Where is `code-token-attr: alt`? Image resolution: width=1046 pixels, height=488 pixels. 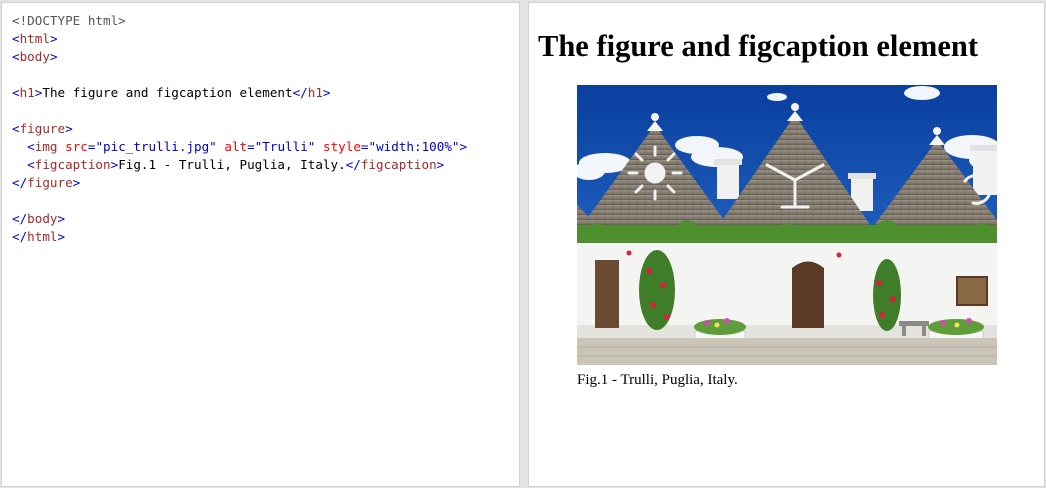
code-token-attr: alt is located at coordinates (236, 146).